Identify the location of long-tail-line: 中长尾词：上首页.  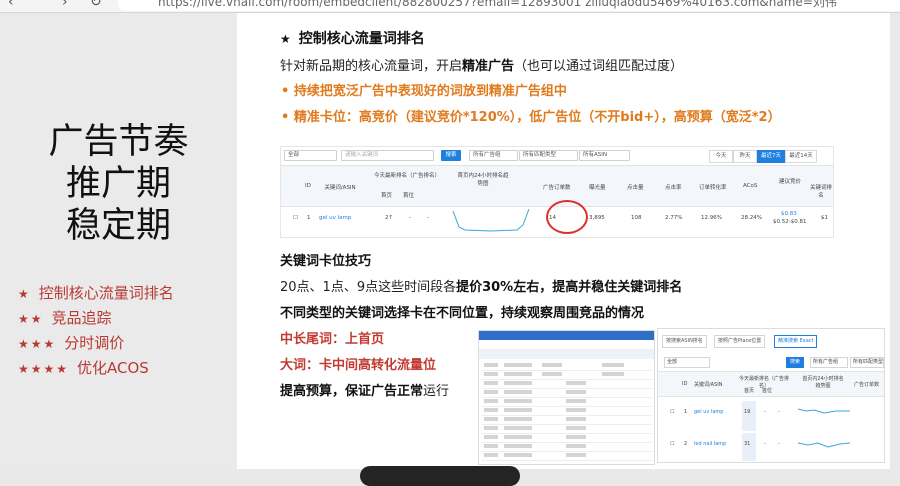
(332, 339).